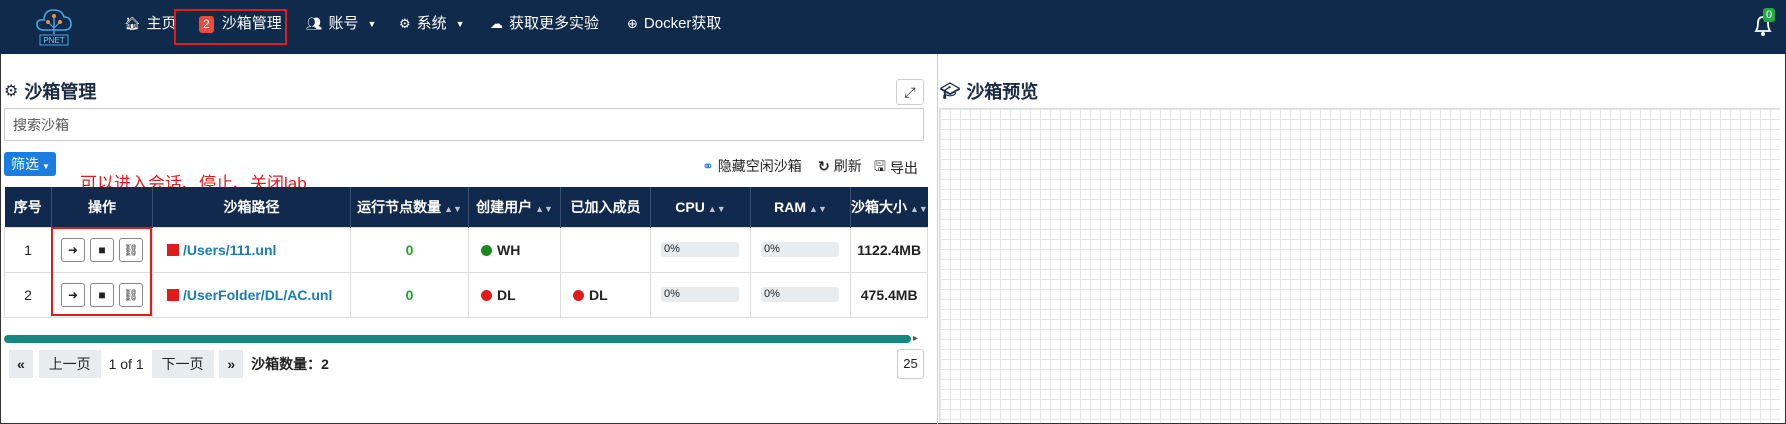  What do you see at coordinates (50, 91) in the screenshot?
I see `sandbox-management-title: ⚙ 沙箱管理` at bounding box center [50, 91].